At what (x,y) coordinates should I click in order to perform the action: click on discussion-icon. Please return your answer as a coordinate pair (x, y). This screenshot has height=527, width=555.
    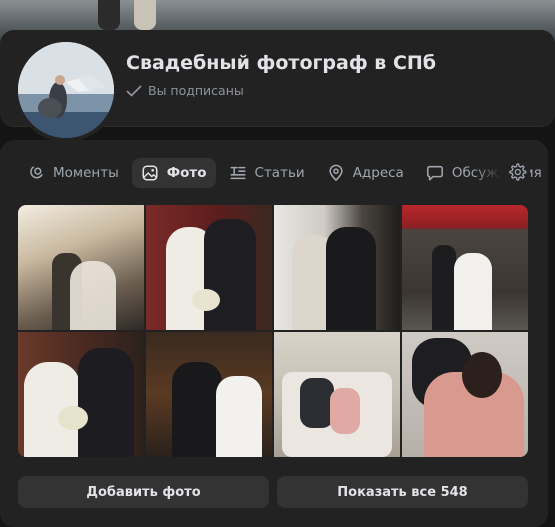
    Looking at the image, I should click on (434, 173).